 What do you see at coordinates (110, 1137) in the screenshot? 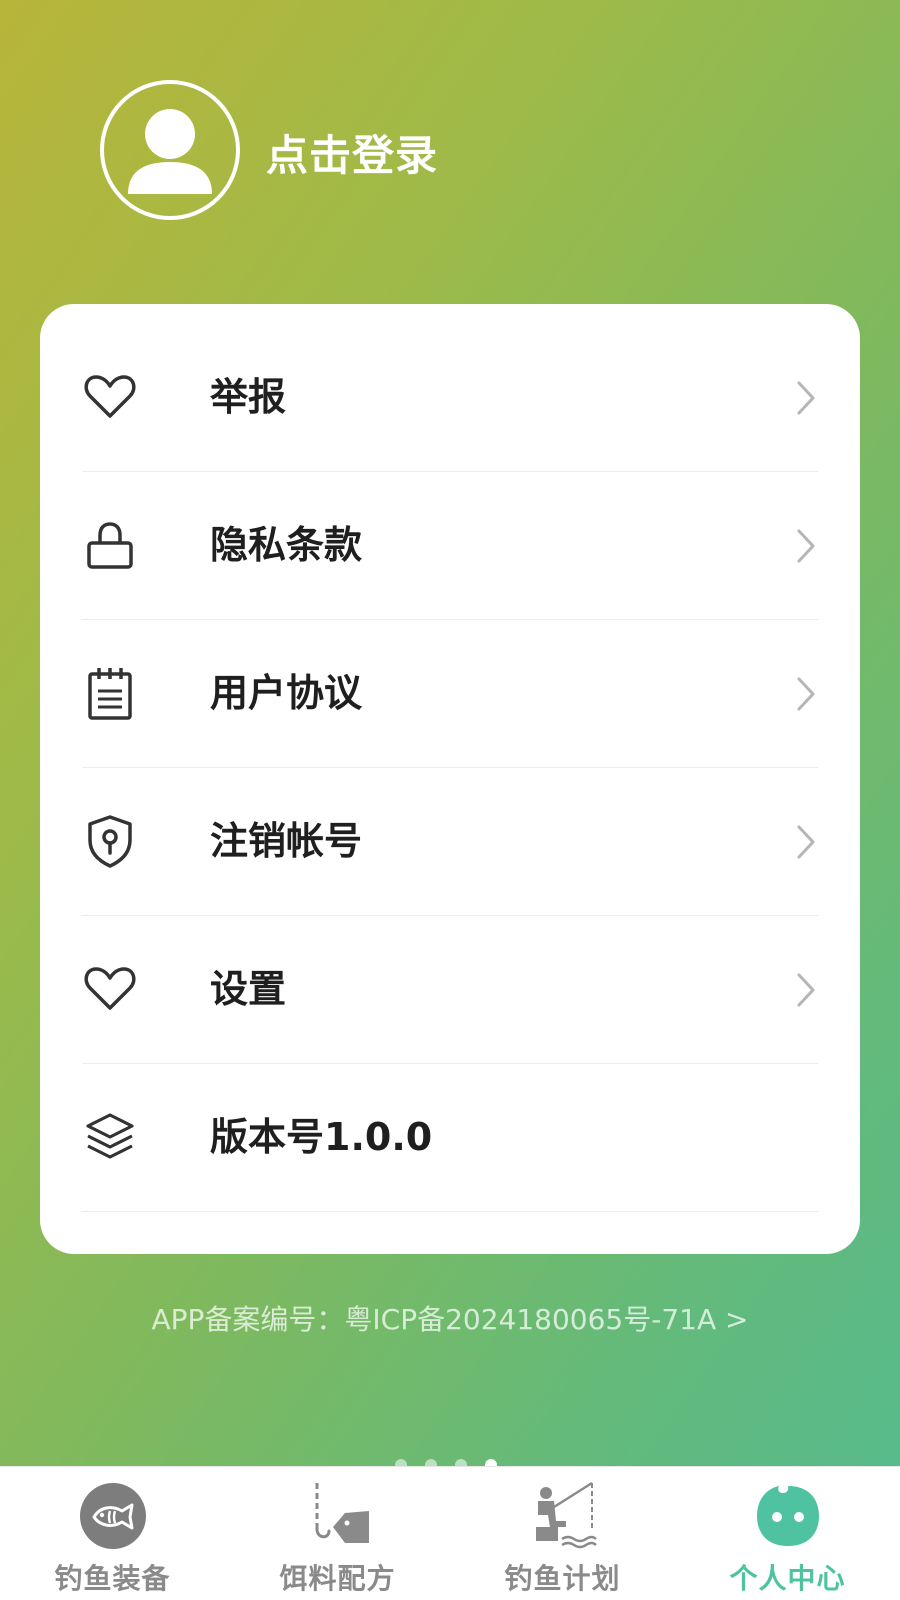
I see `layers-icon` at bounding box center [110, 1137].